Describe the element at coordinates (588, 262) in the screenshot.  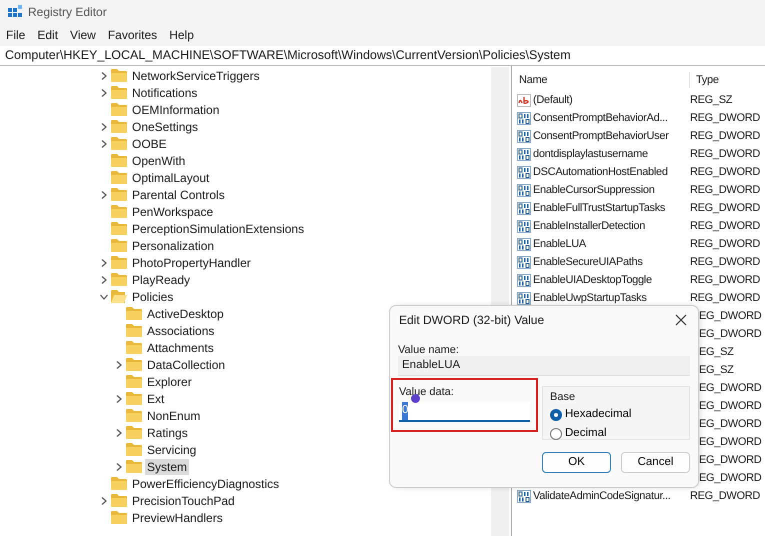
I see `value-name: EnableSecureUIAPaths` at that location.